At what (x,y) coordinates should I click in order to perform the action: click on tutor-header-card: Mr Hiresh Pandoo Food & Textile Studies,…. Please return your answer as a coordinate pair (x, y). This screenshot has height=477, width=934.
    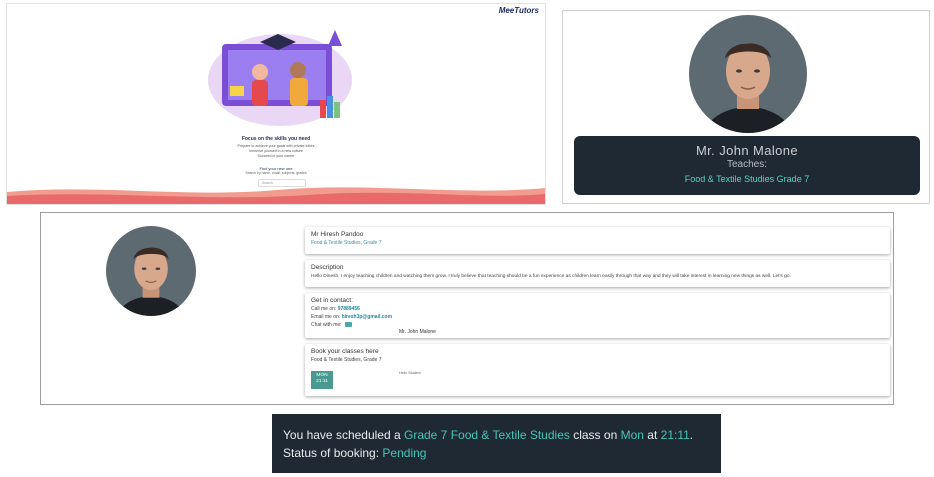
    Looking at the image, I should click on (597, 240).